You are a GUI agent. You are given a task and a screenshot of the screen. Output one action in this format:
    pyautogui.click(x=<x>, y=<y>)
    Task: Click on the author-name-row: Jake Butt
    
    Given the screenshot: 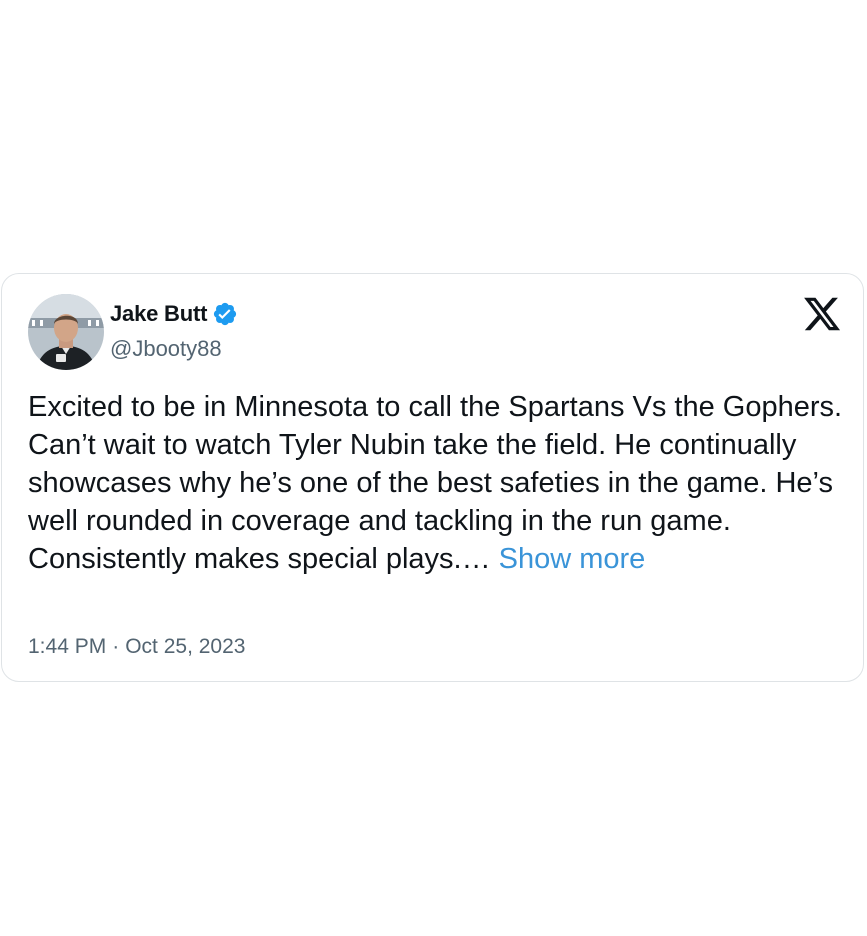 What is the action you would take?
    pyautogui.click(x=174, y=314)
    